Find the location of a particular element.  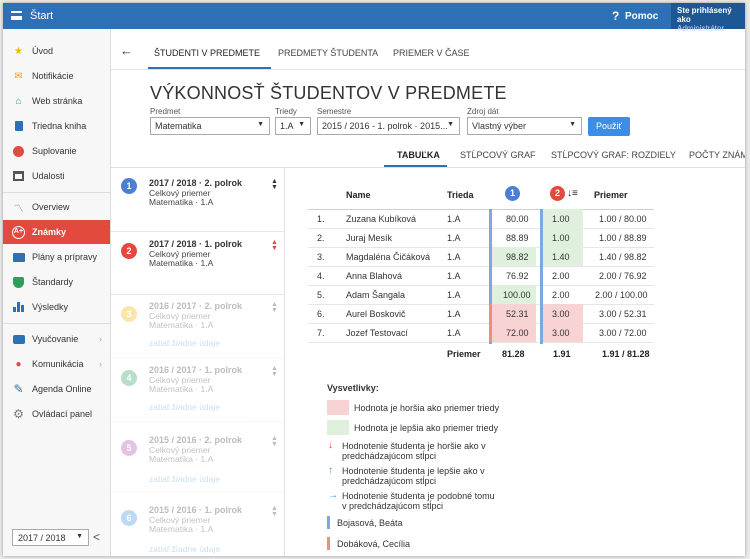

view-tab-stlpcovy-graf: STĹPCOVÝ GRAF is located at coordinates (498, 155).